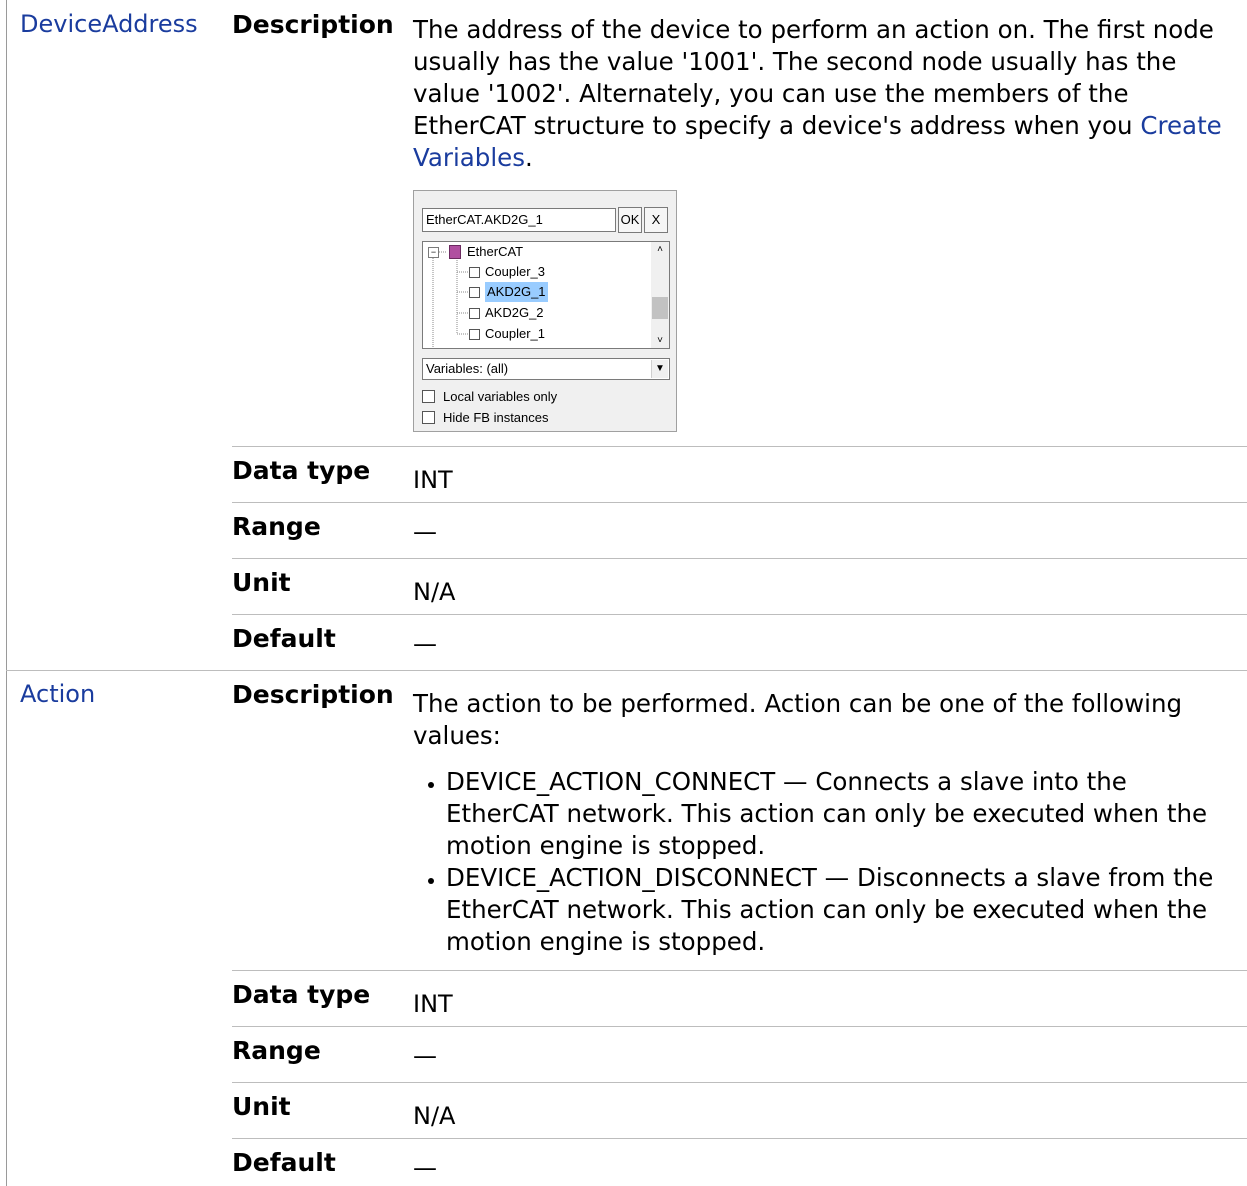  What do you see at coordinates (528, 157) in the screenshot?
I see `description-end: .` at bounding box center [528, 157].